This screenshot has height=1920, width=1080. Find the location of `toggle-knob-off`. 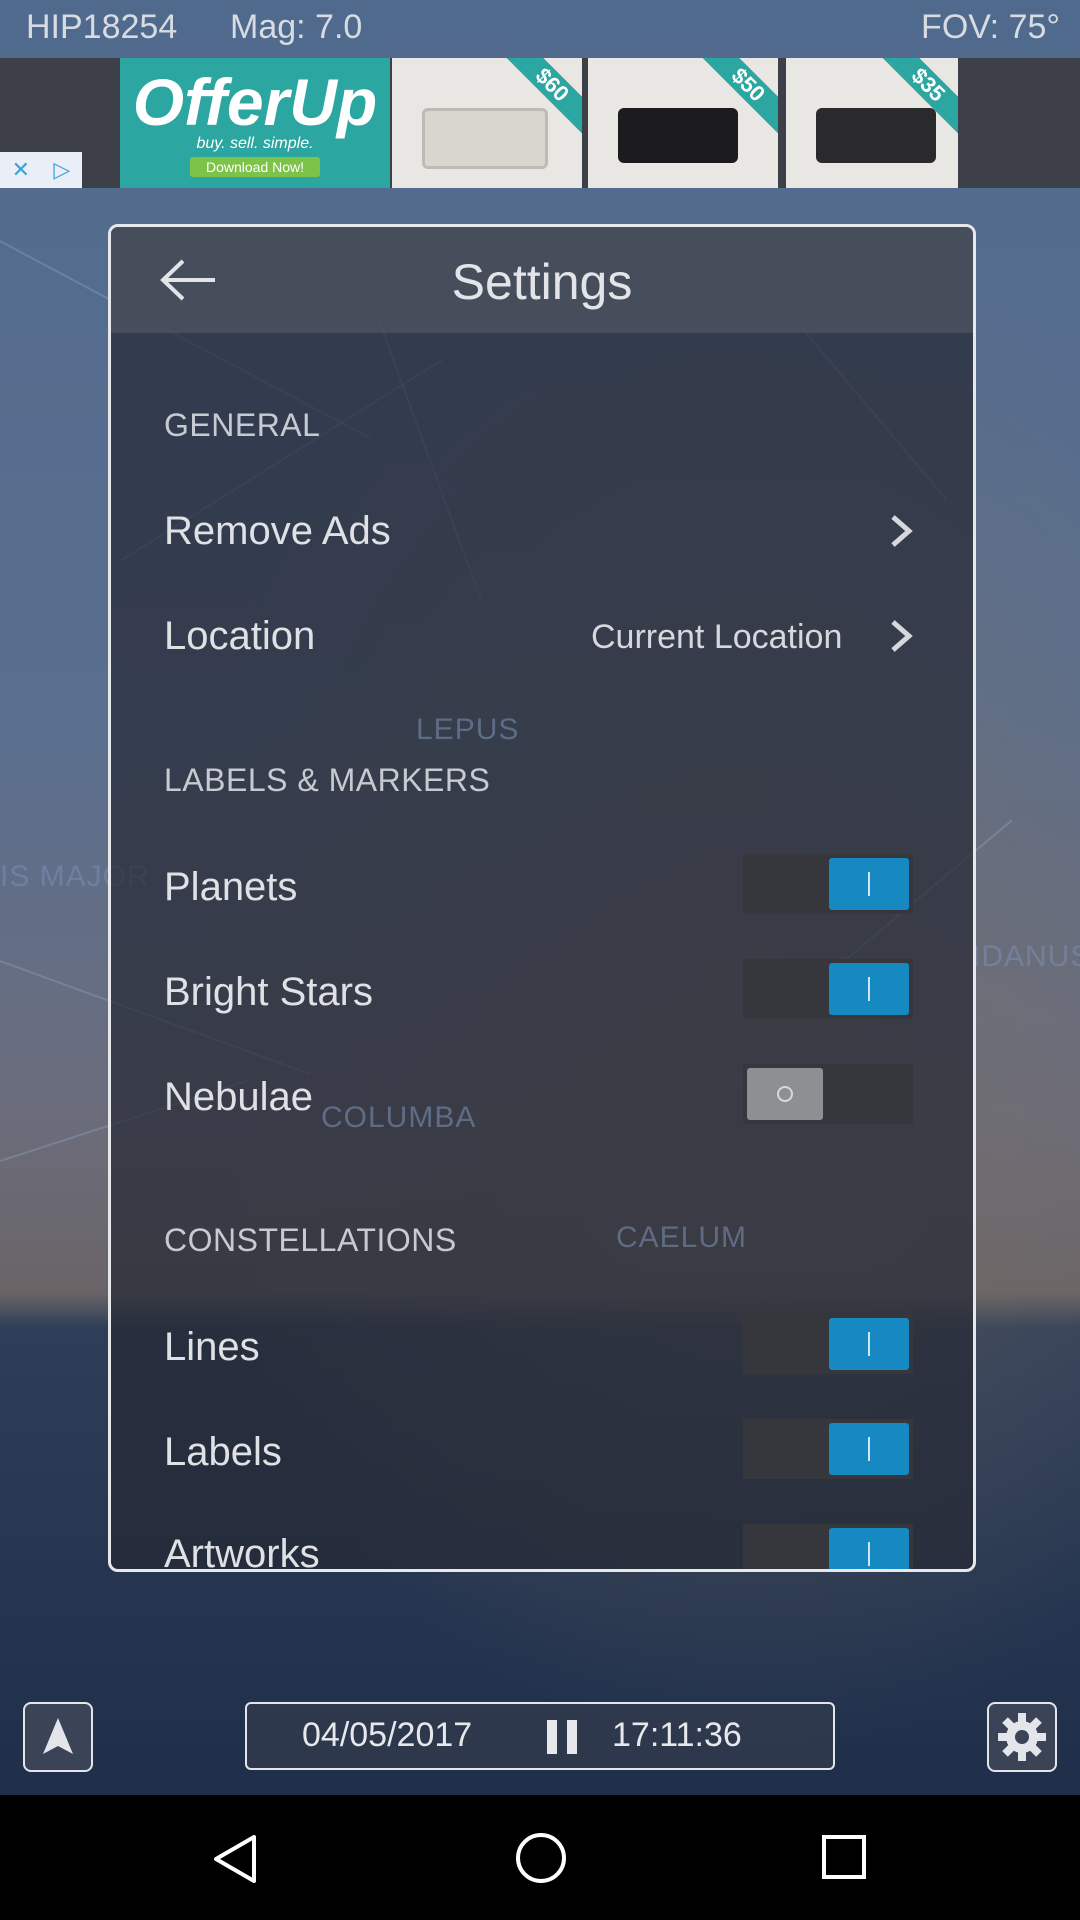

toggle-knob-off is located at coordinates (785, 1094).